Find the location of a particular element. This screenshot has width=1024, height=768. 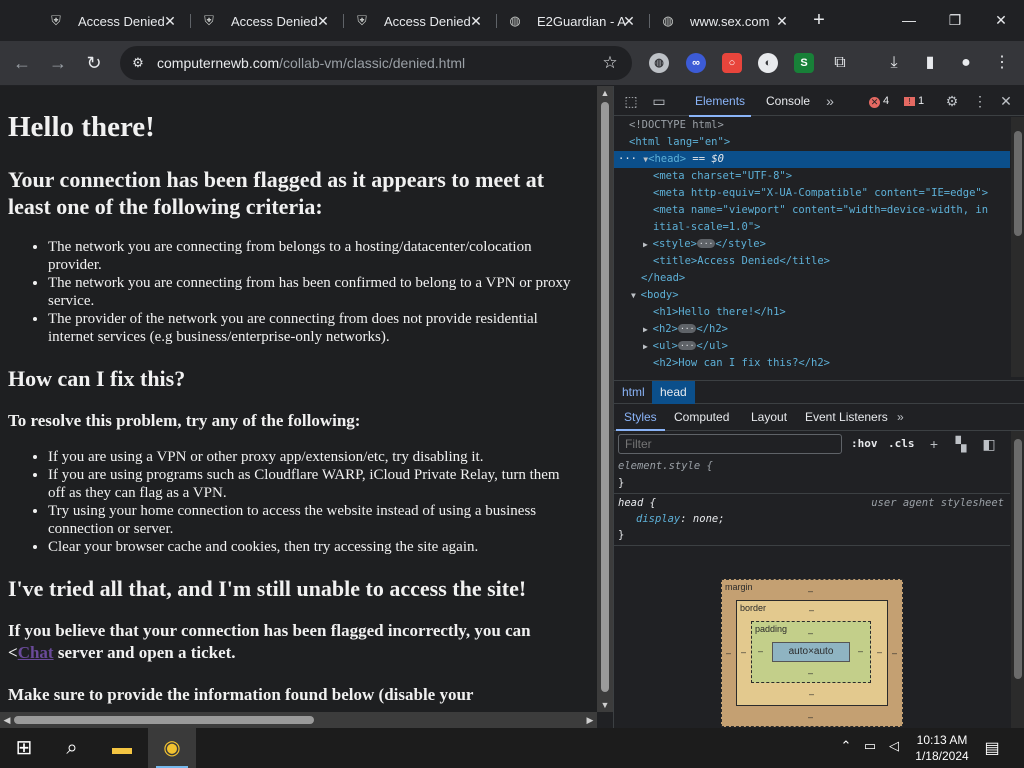

dom-node: <meta charset="UTF-8"> is located at coordinates (812, 176).